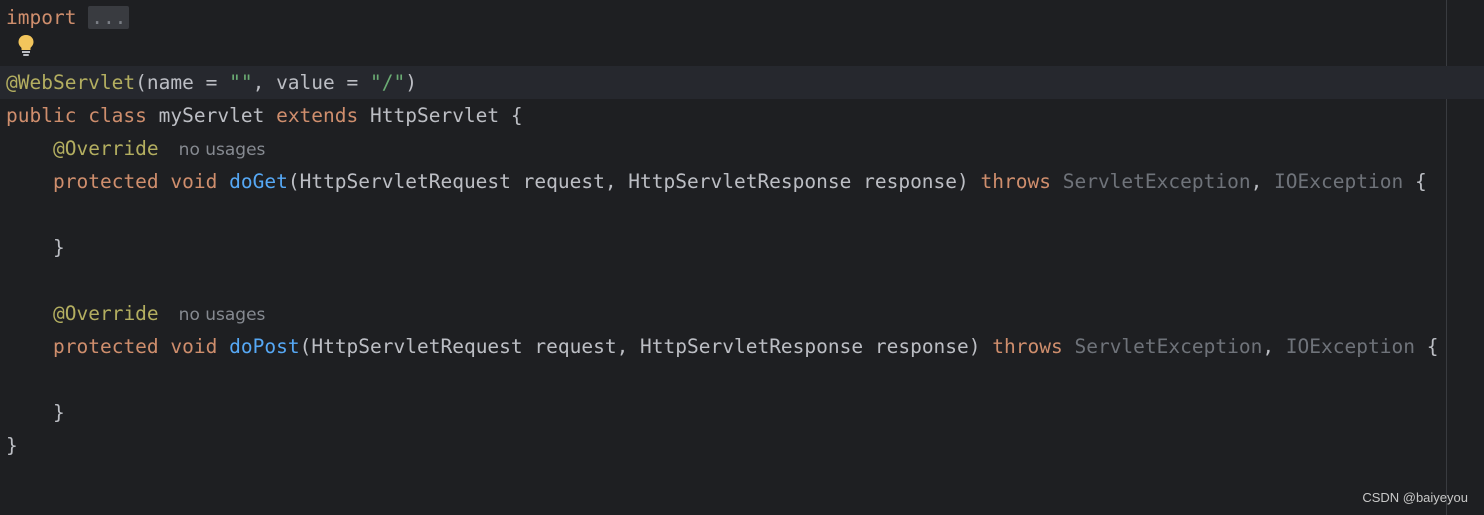 Image resolution: width=1484 pixels, height=515 pixels. What do you see at coordinates (1415, 497) in the screenshot?
I see `watermark: CSDN @baiyeyou` at bounding box center [1415, 497].